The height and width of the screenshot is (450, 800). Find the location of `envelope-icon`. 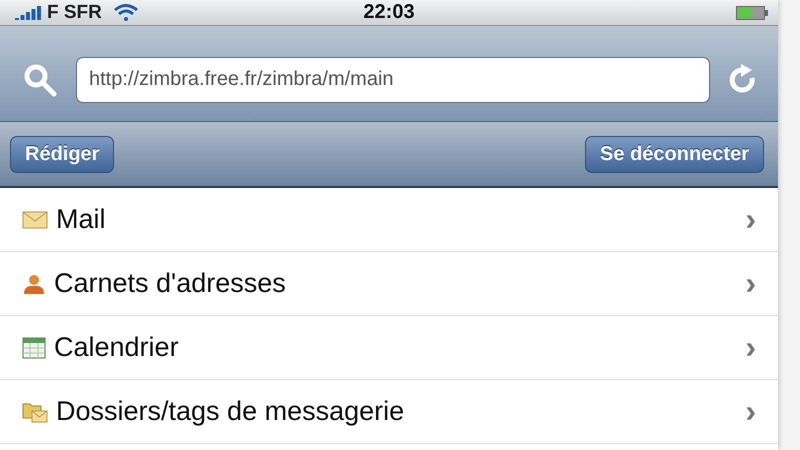

envelope-icon is located at coordinates (35, 219).